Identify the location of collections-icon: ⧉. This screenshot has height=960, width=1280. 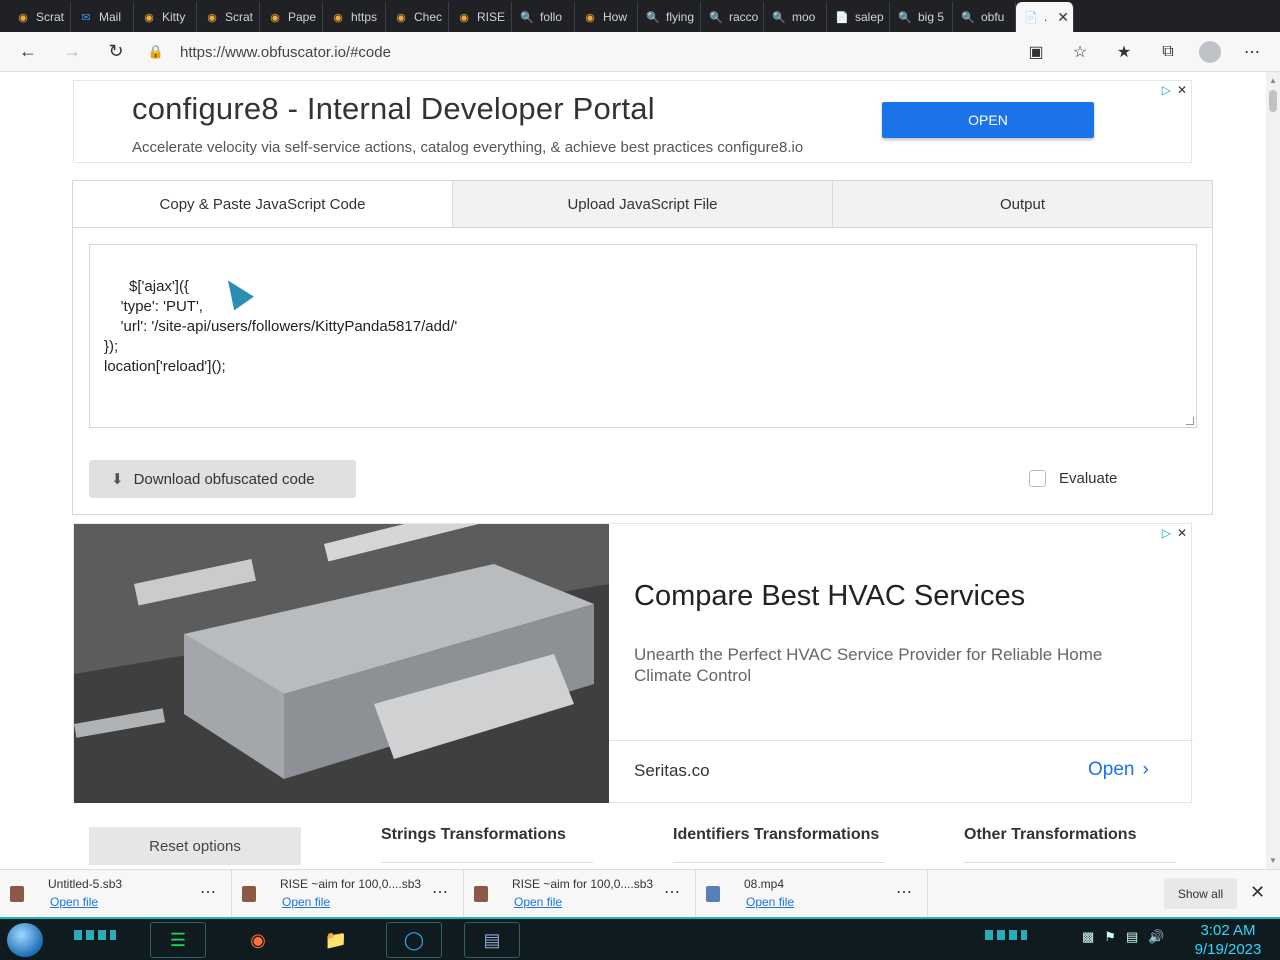
(1168, 52).